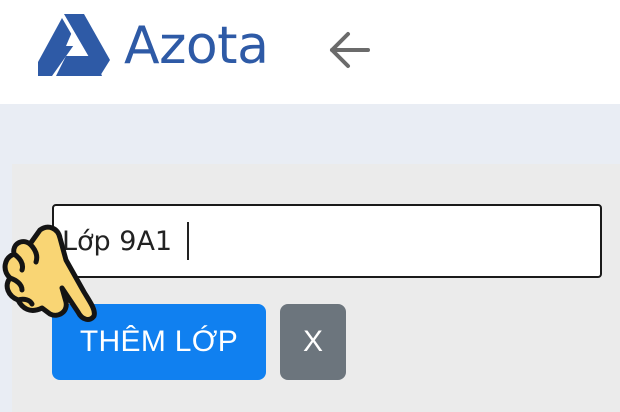 This screenshot has width=620, height=412. What do you see at coordinates (49, 273) in the screenshot?
I see `pointing-hand-icon` at bounding box center [49, 273].